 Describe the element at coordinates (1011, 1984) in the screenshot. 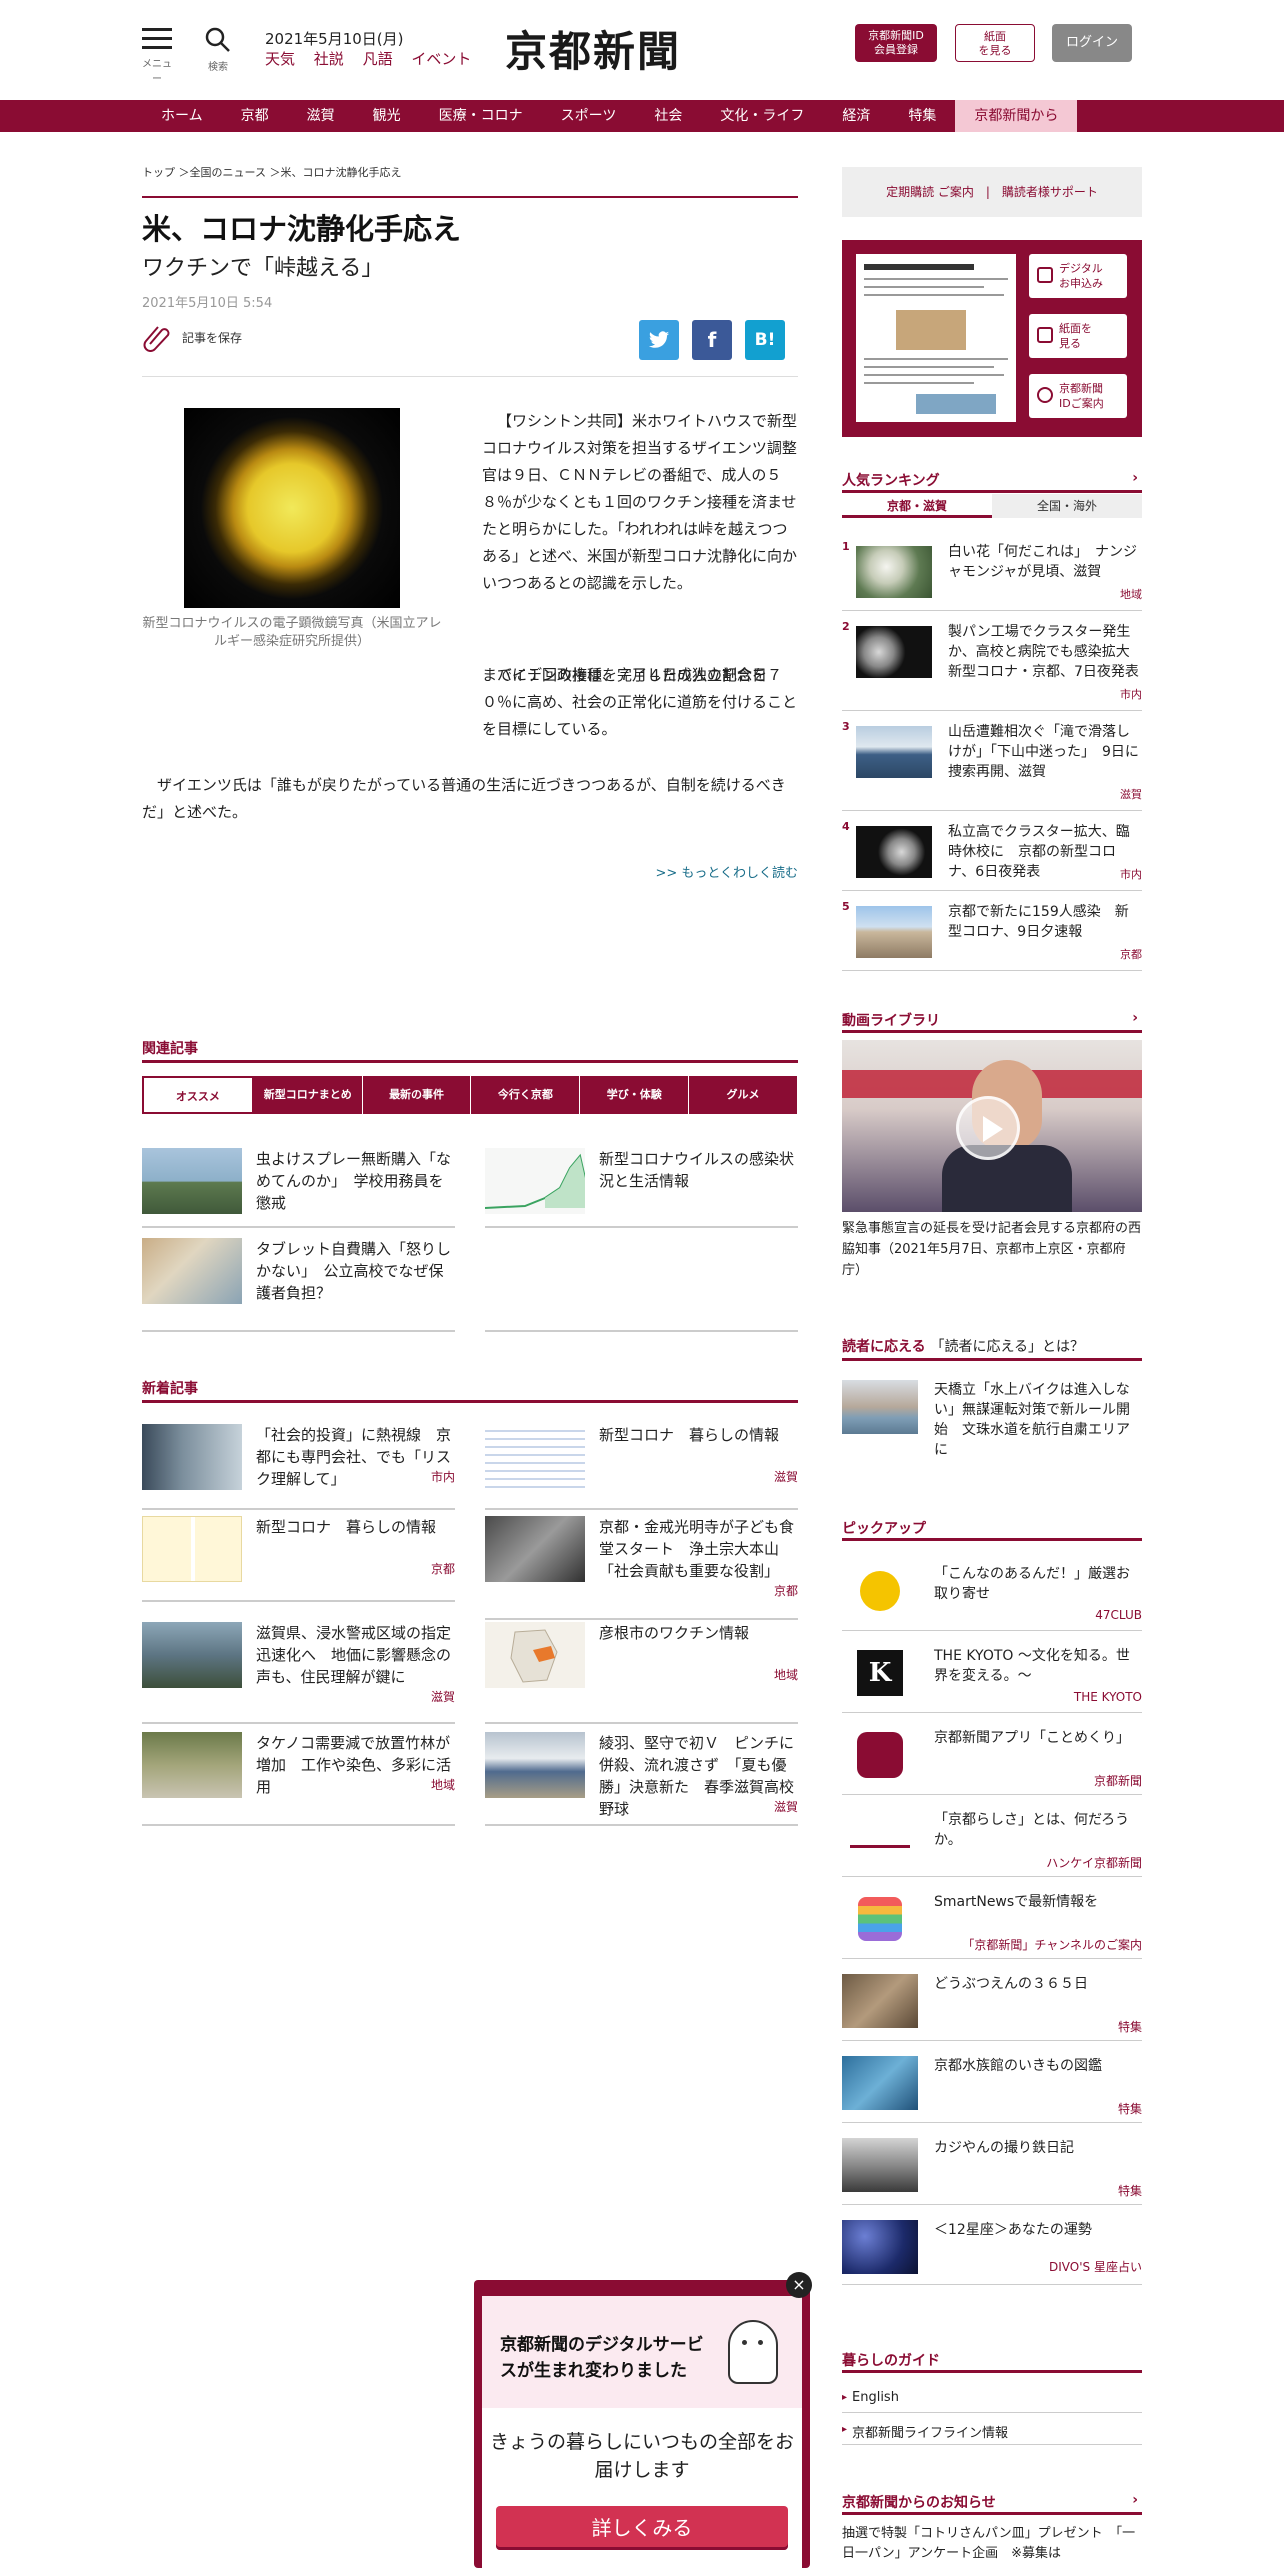

I see `item-title: どうぶつえんの３６５日` at that location.